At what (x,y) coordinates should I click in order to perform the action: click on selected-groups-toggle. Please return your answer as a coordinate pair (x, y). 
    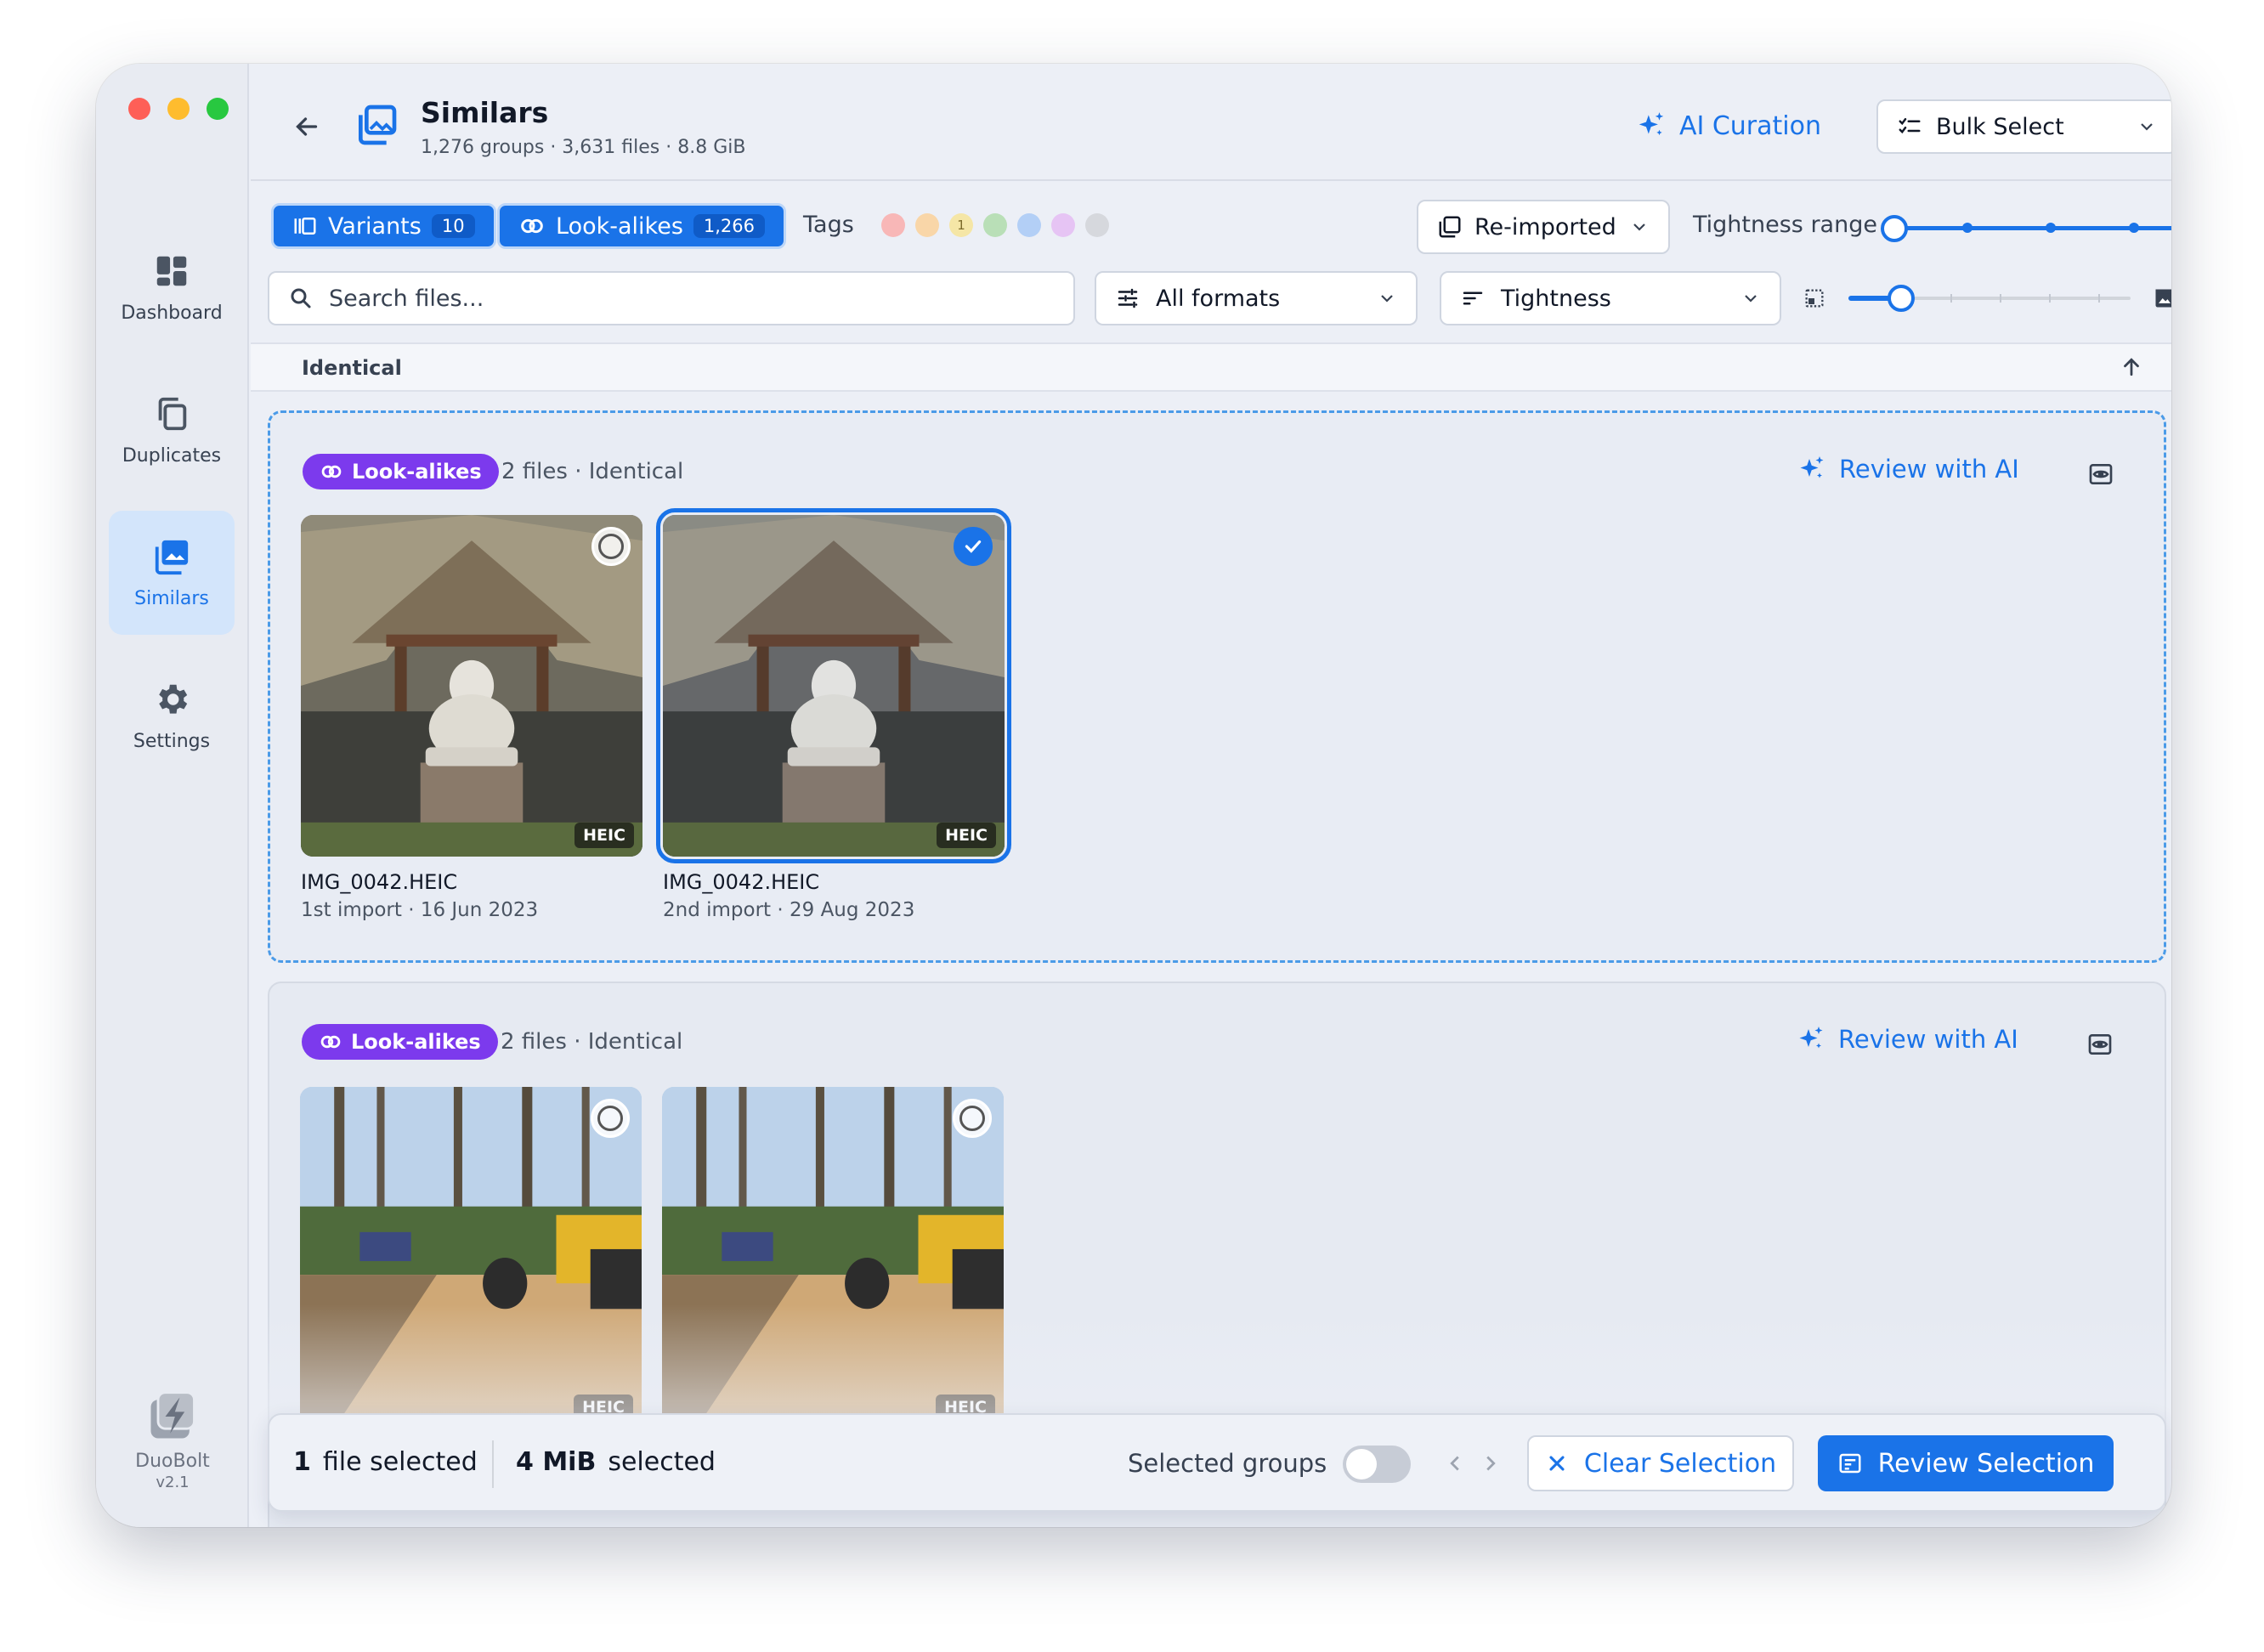
    Looking at the image, I should click on (1377, 1464).